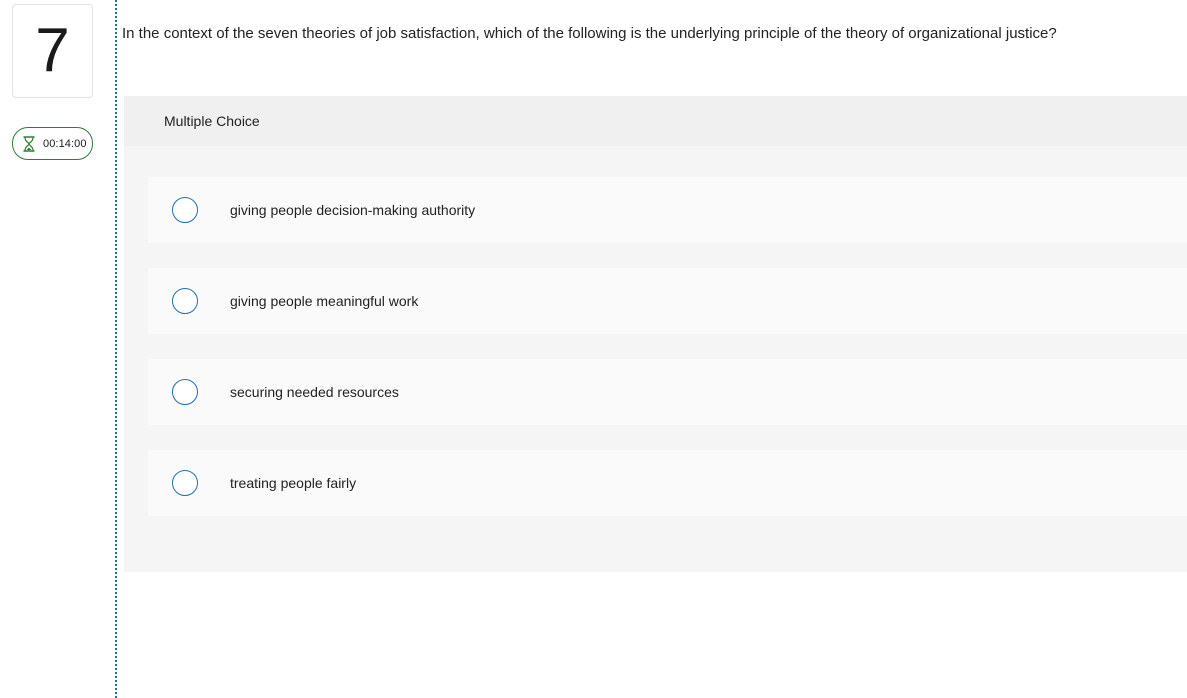 The image size is (1187, 698). I want to click on choice-label: giving people decision-making authority, so click(353, 210).